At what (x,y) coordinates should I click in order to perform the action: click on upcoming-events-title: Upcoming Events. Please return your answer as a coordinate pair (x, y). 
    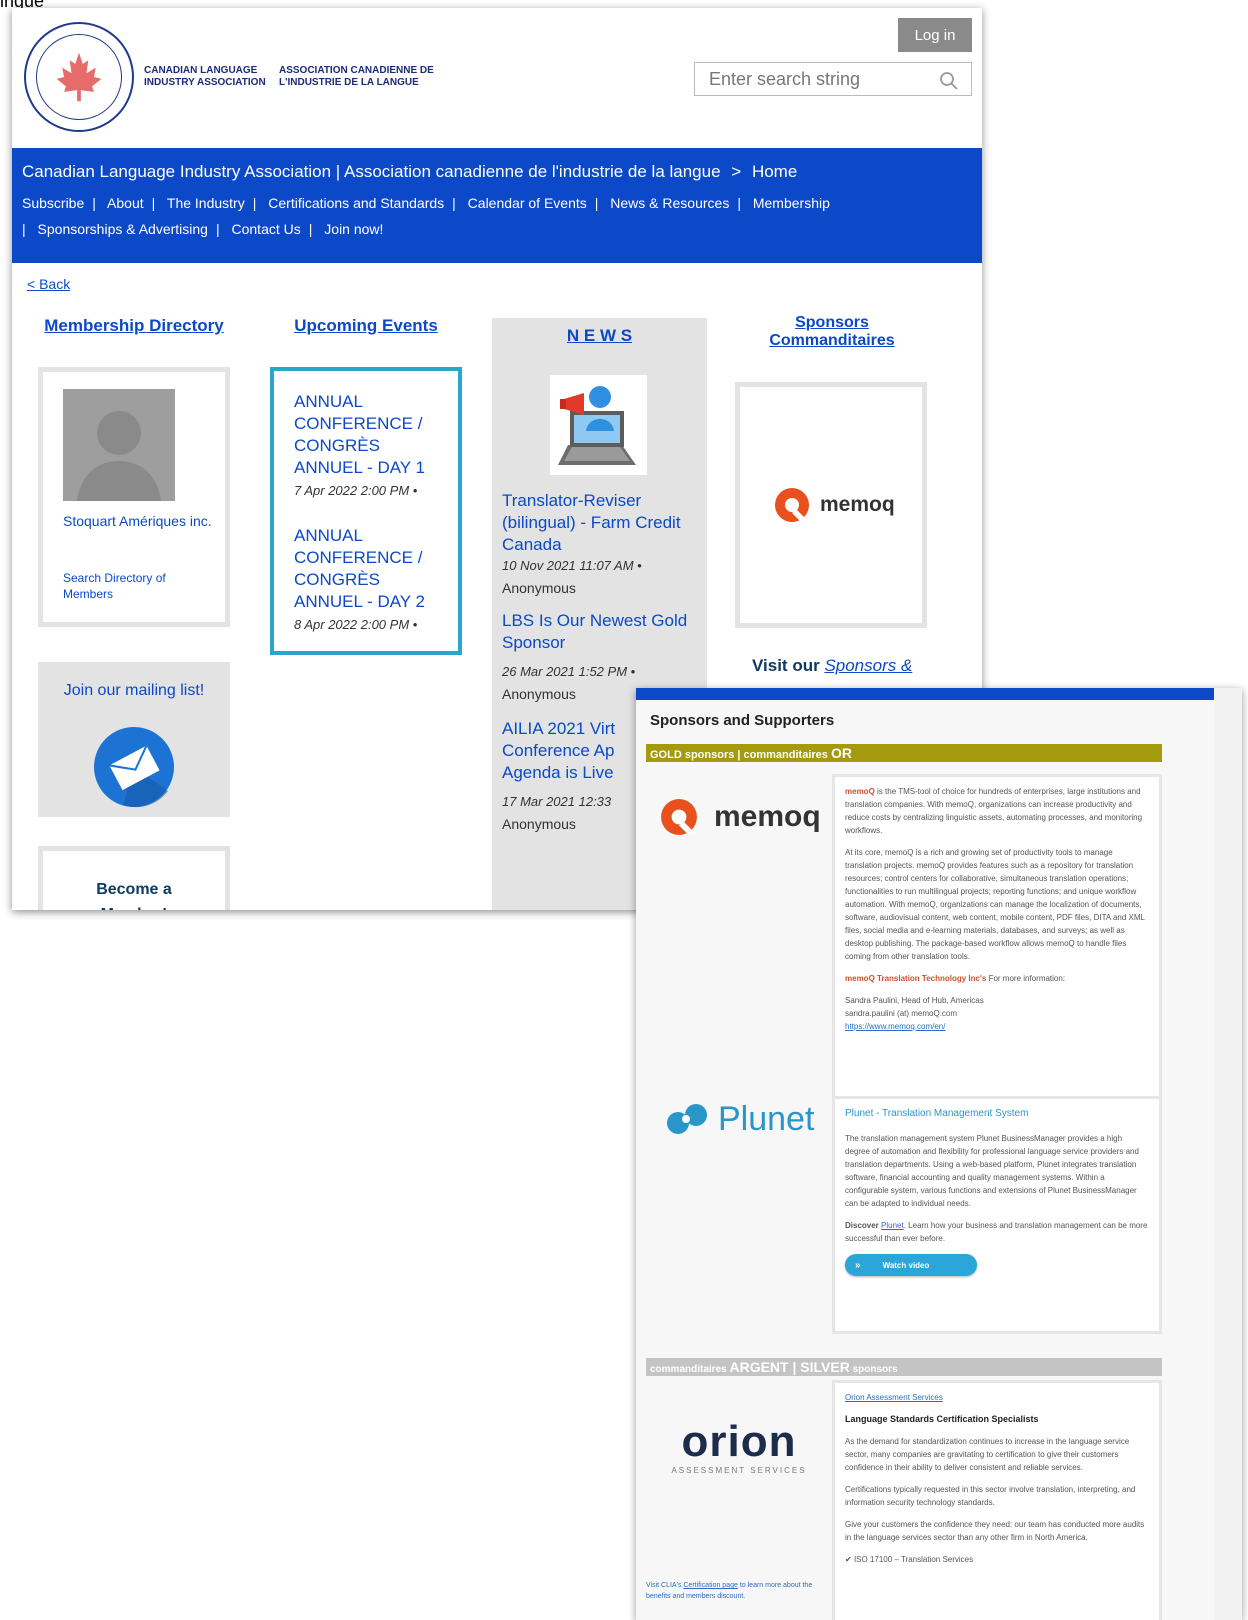
    Looking at the image, I should click on (366, 326).